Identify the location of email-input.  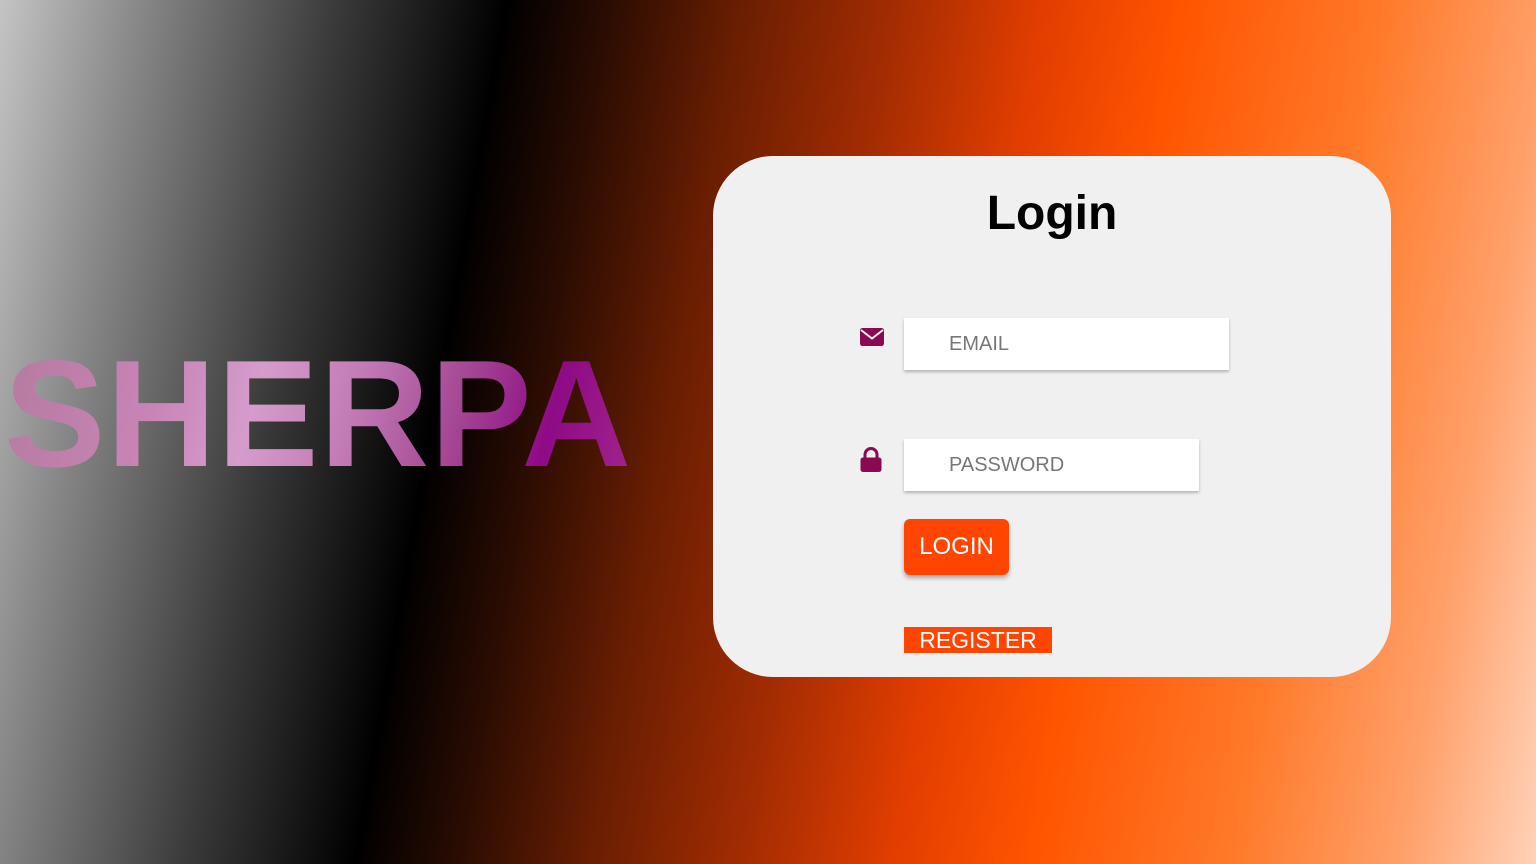
(1066, 344).